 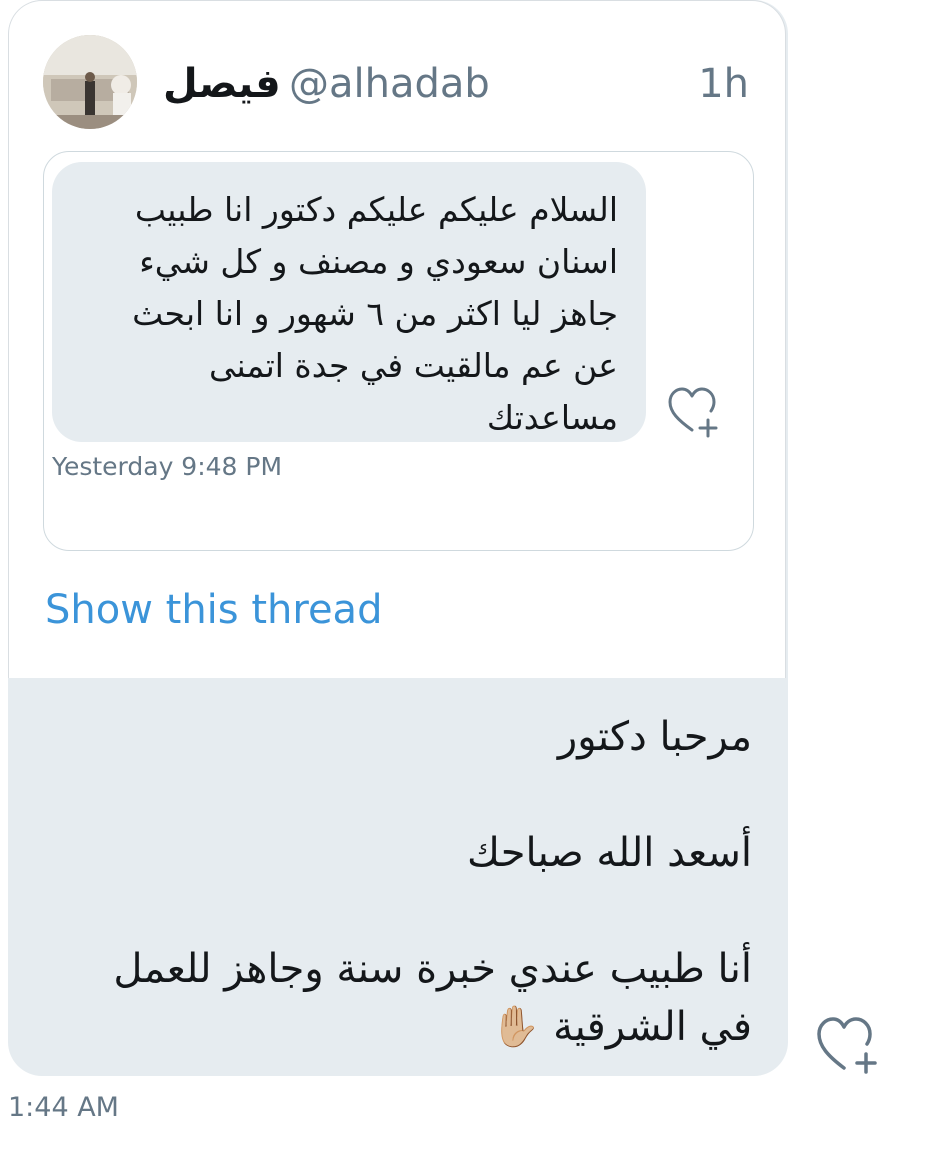 I want to click on author-handle: @alhadab, so click(x=389, y=84).